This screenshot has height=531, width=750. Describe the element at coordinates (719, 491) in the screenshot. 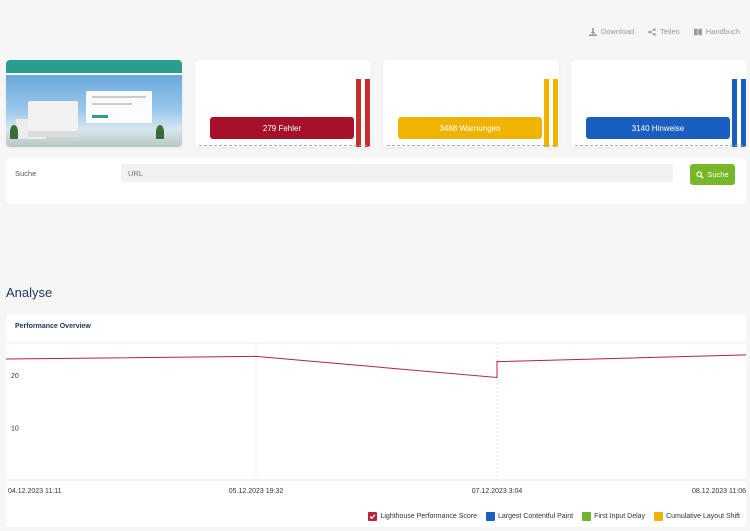

I see `x-tick-label: 08.12.2023 11:06` at that location.